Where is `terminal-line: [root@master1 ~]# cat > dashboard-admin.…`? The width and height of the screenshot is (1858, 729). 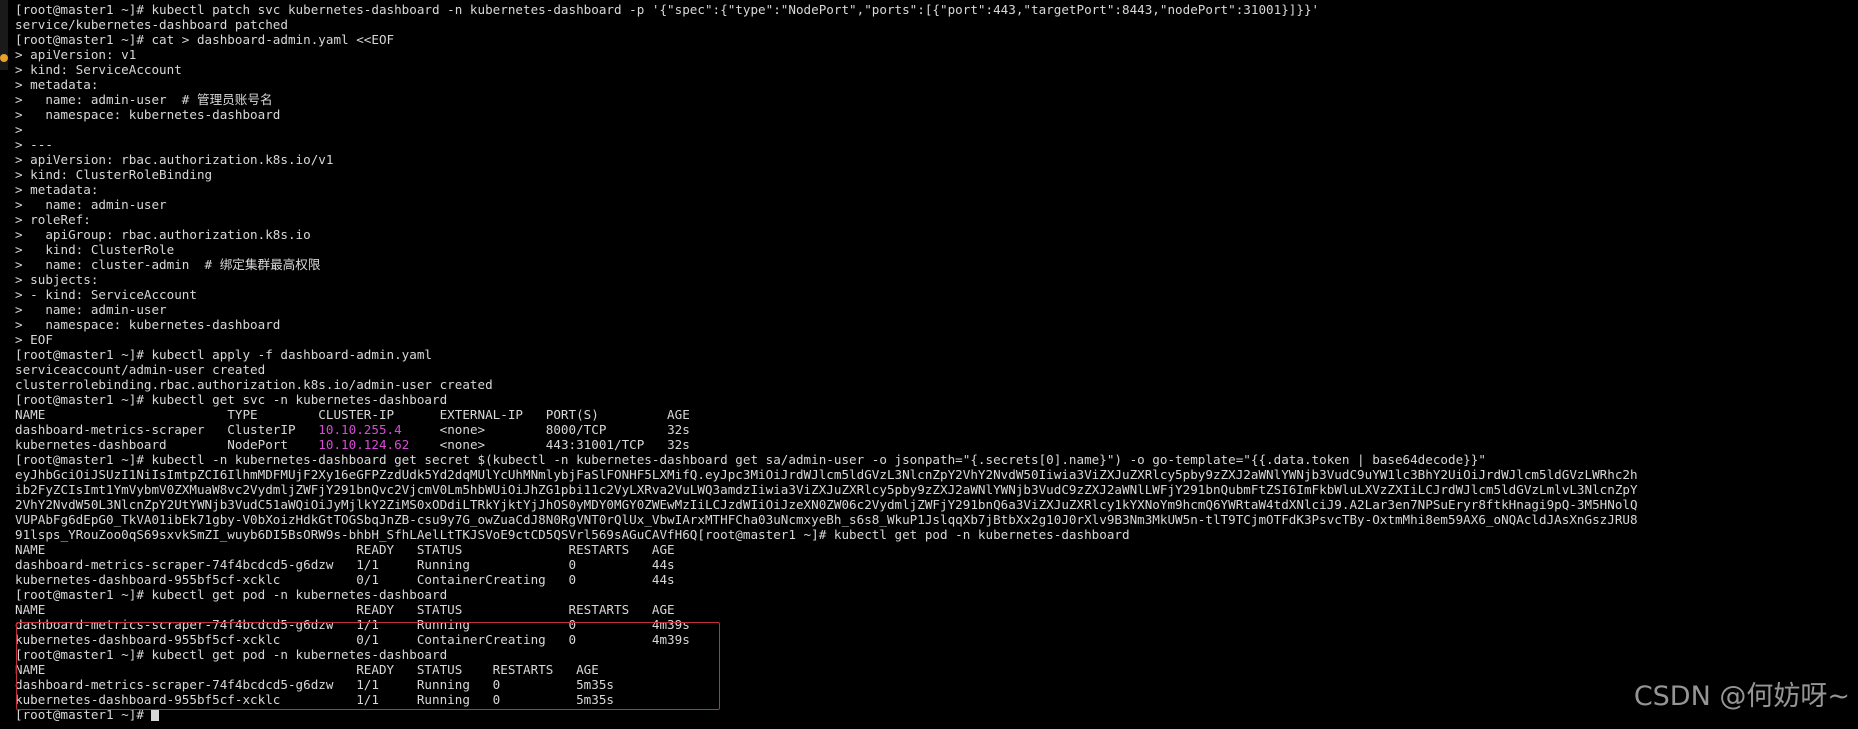 terminal-line: [root@master1 ~]# cat > dashboard-admin.… is located at coordinates (936, 39).